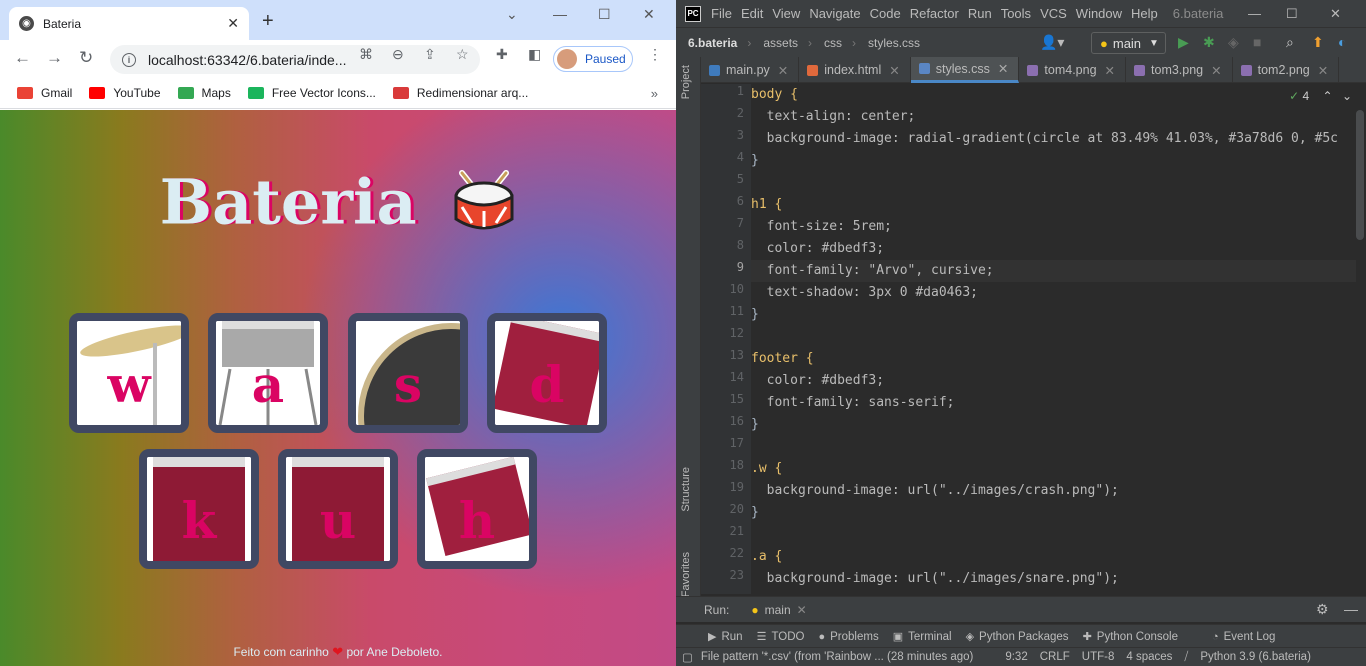 This screenshot has height=666, width=1366. What do you see at coordinates (1183, 42) in the screenshot?
I see `run-icon: ▶` at bounding box center [1183, 42].